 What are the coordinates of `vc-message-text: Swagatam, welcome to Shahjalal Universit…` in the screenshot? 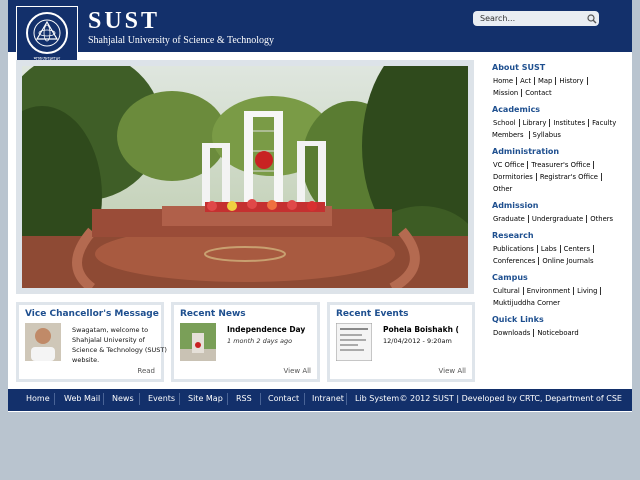 It's located at (119, 345).